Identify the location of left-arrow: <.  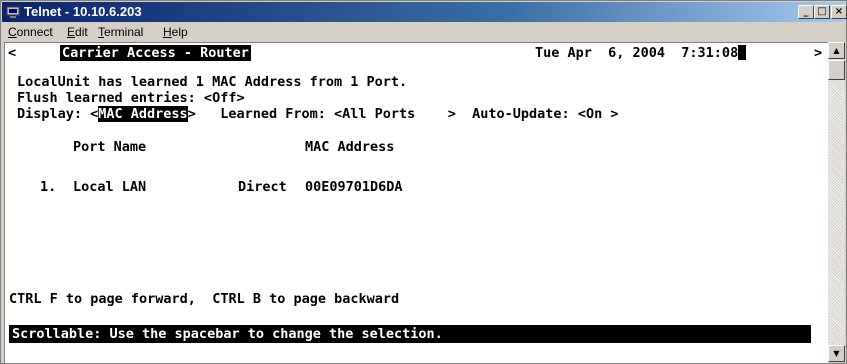
(12, 53).